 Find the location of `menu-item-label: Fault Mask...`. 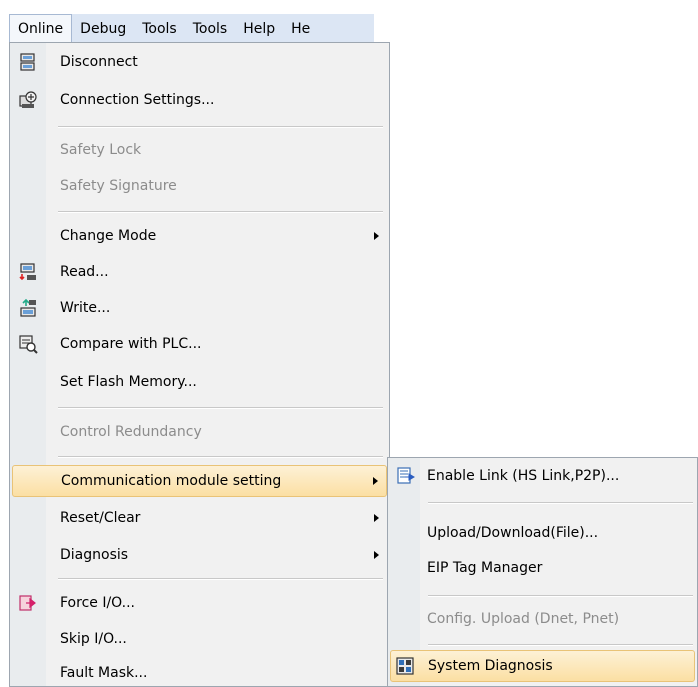

menu-item-label: Fault Mask... is located at coordinates (104, 673).